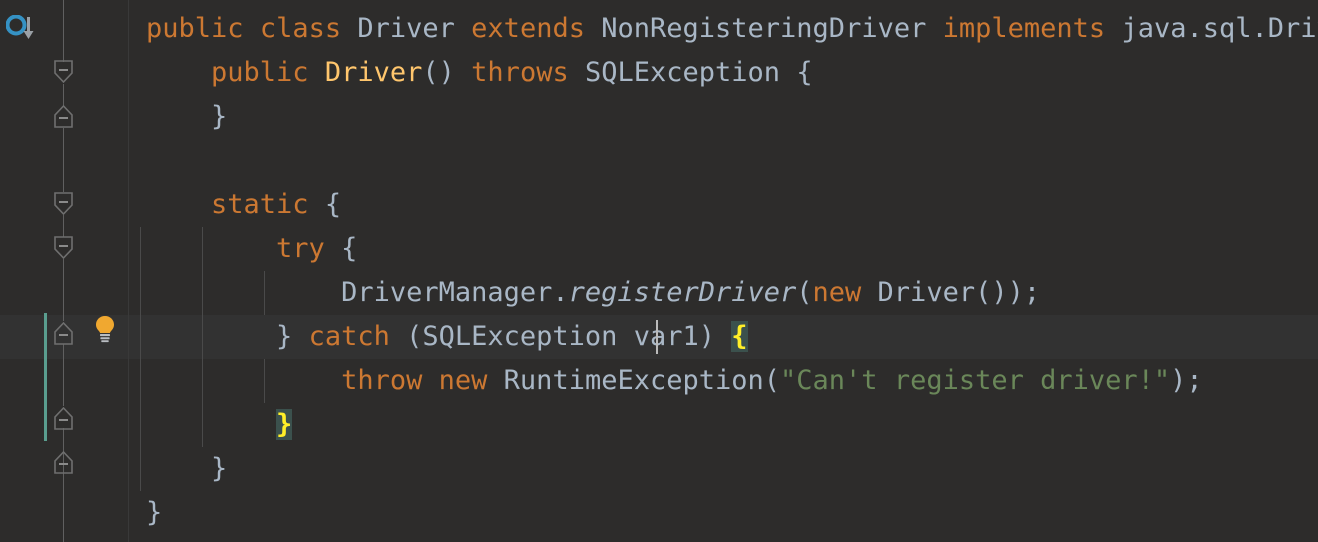  I want to click on code-line-text: public Driver() throws SQLException {, so click(471, 72).